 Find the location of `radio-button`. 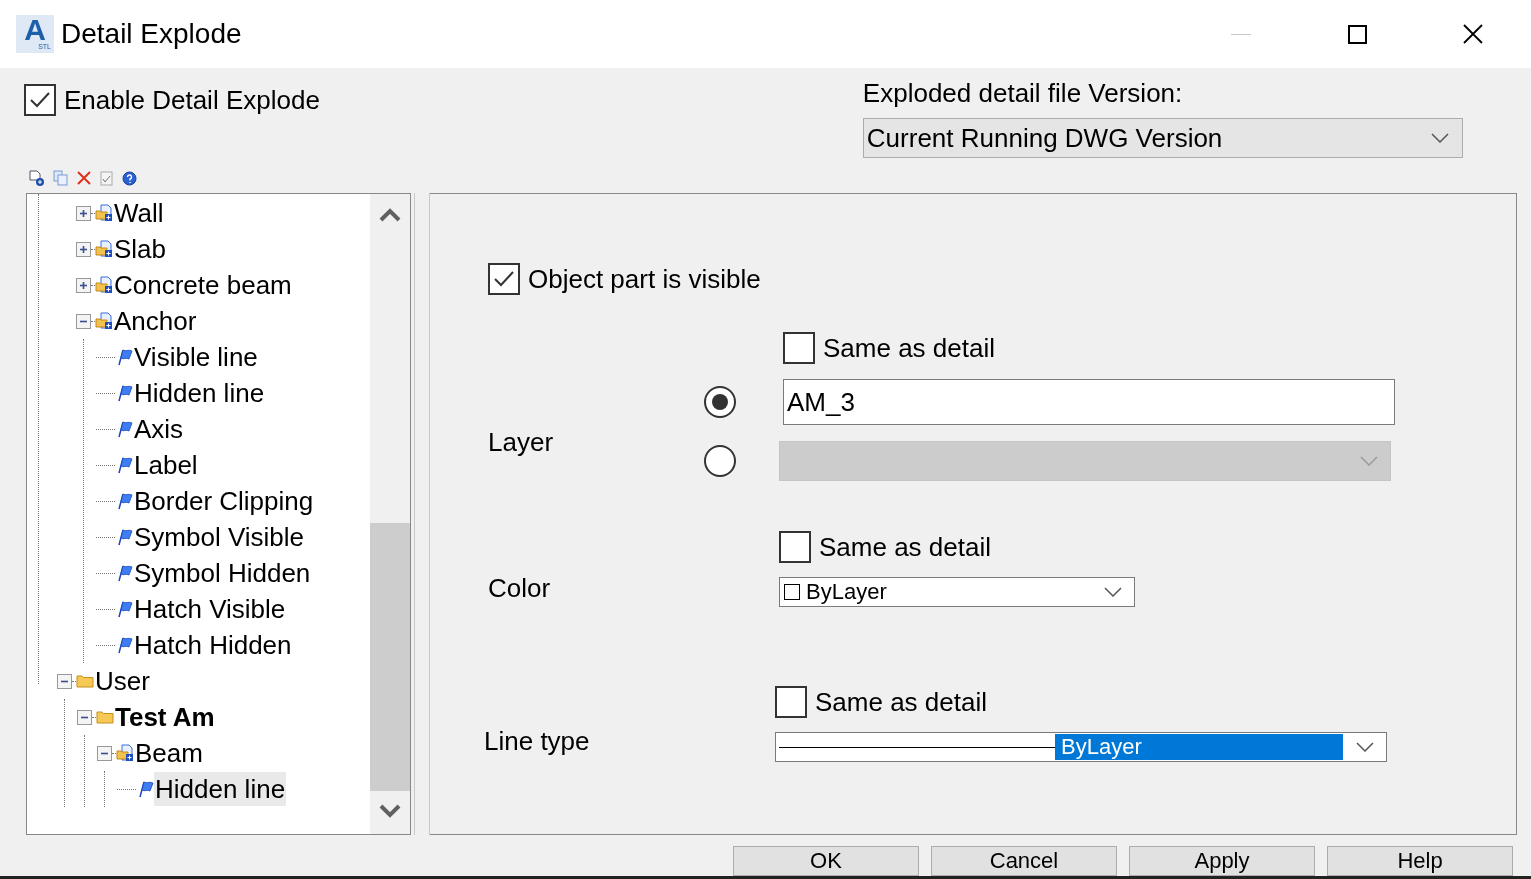

radio-button is located at coordinates (720, 402).